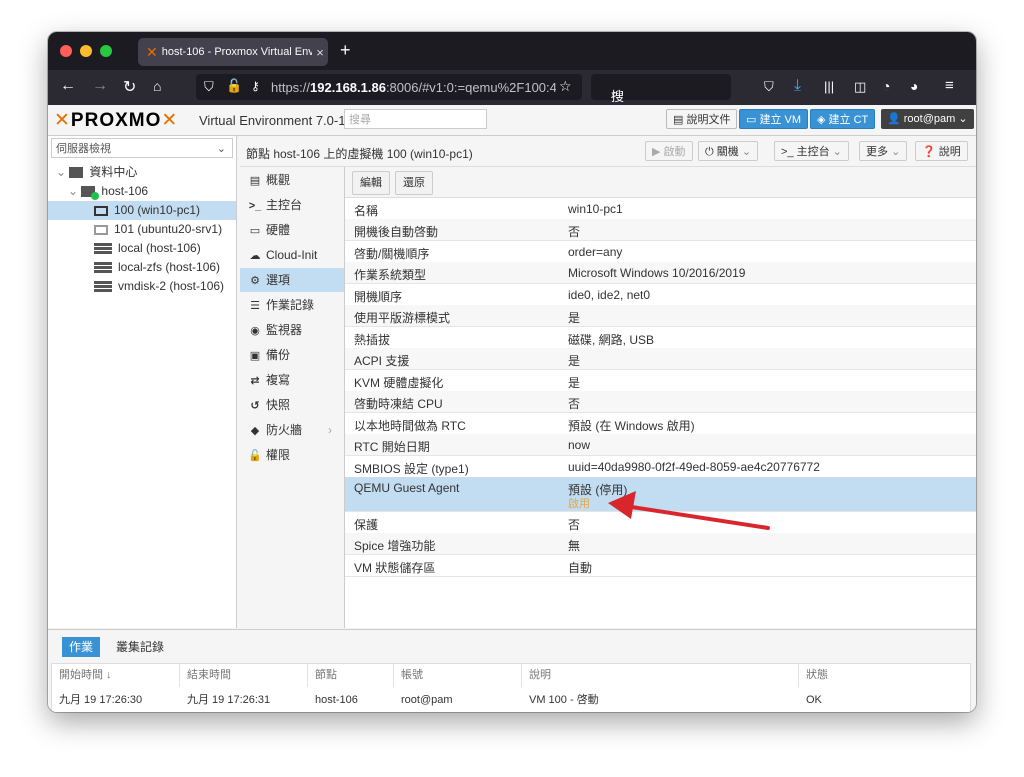  Describe the element at coordinates (696, 517) in the screenshot. I see `arrow-shaft` at that location.